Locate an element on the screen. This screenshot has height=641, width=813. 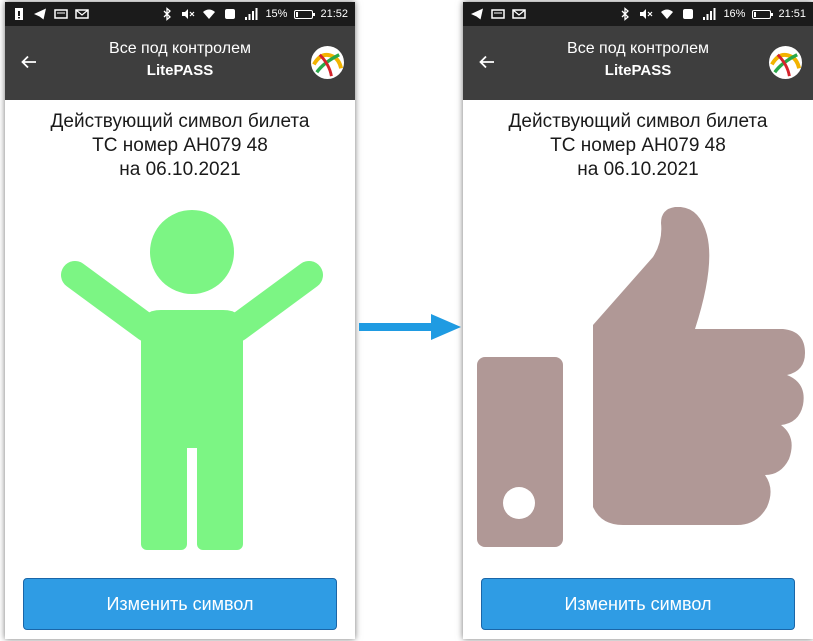
transition-arrow-icon is located at coordinates (411, 327).